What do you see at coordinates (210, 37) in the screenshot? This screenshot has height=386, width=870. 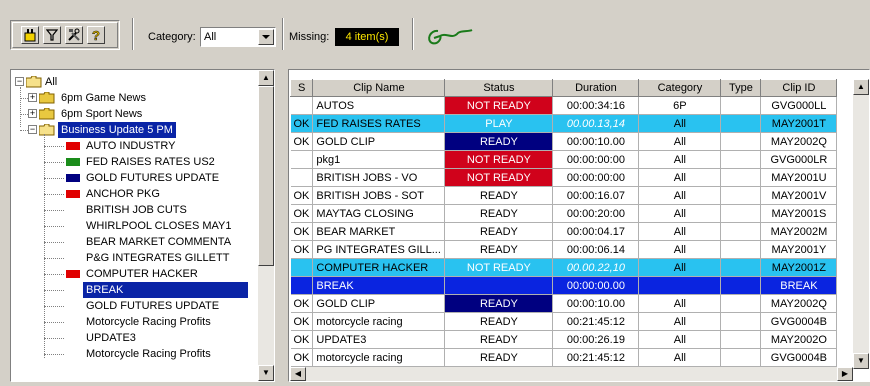 I see `category-value: All` at bounding box center [210, 37].